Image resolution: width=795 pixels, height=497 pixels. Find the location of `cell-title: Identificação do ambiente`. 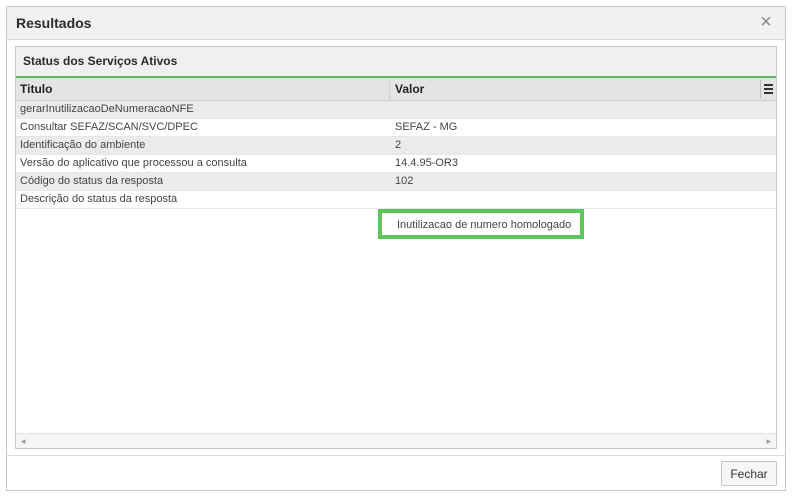

cell-title: Identificação do ambiente is located at coordinates (83, 145).